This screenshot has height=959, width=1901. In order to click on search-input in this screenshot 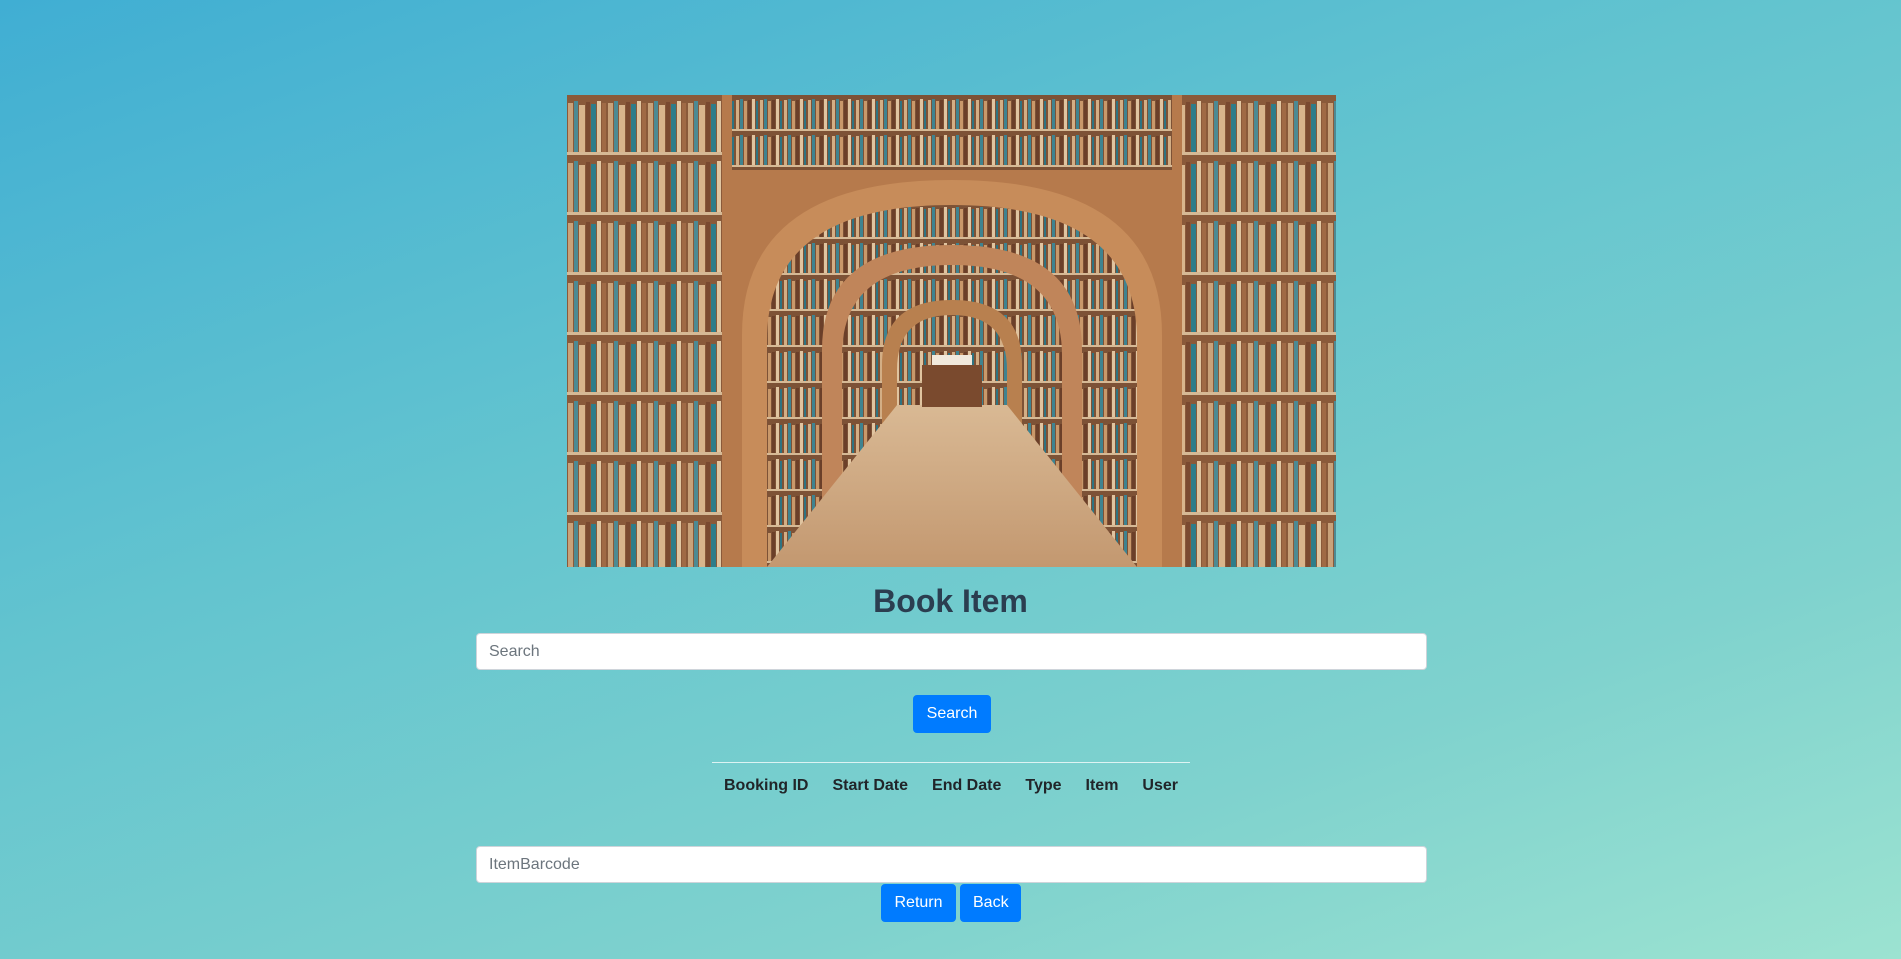, I will do `click(951, 651)`.